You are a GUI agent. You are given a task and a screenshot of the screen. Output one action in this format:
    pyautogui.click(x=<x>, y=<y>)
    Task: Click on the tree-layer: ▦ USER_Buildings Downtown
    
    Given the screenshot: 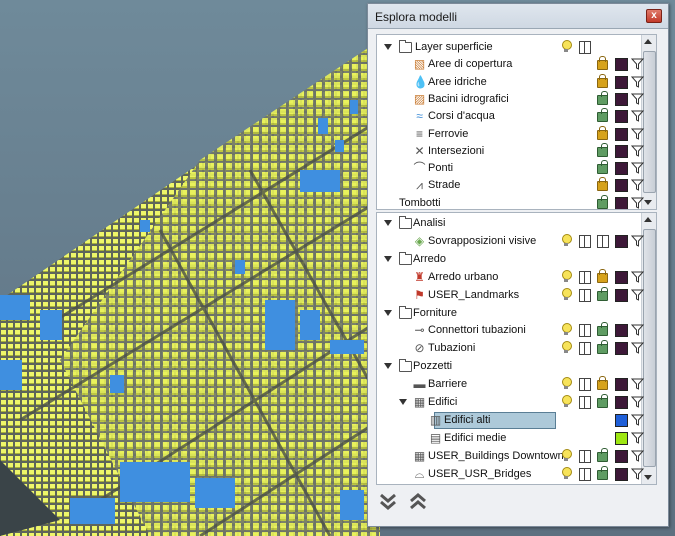 What is the action you would take?
    pyautogui.click(x=510, y=456)
    